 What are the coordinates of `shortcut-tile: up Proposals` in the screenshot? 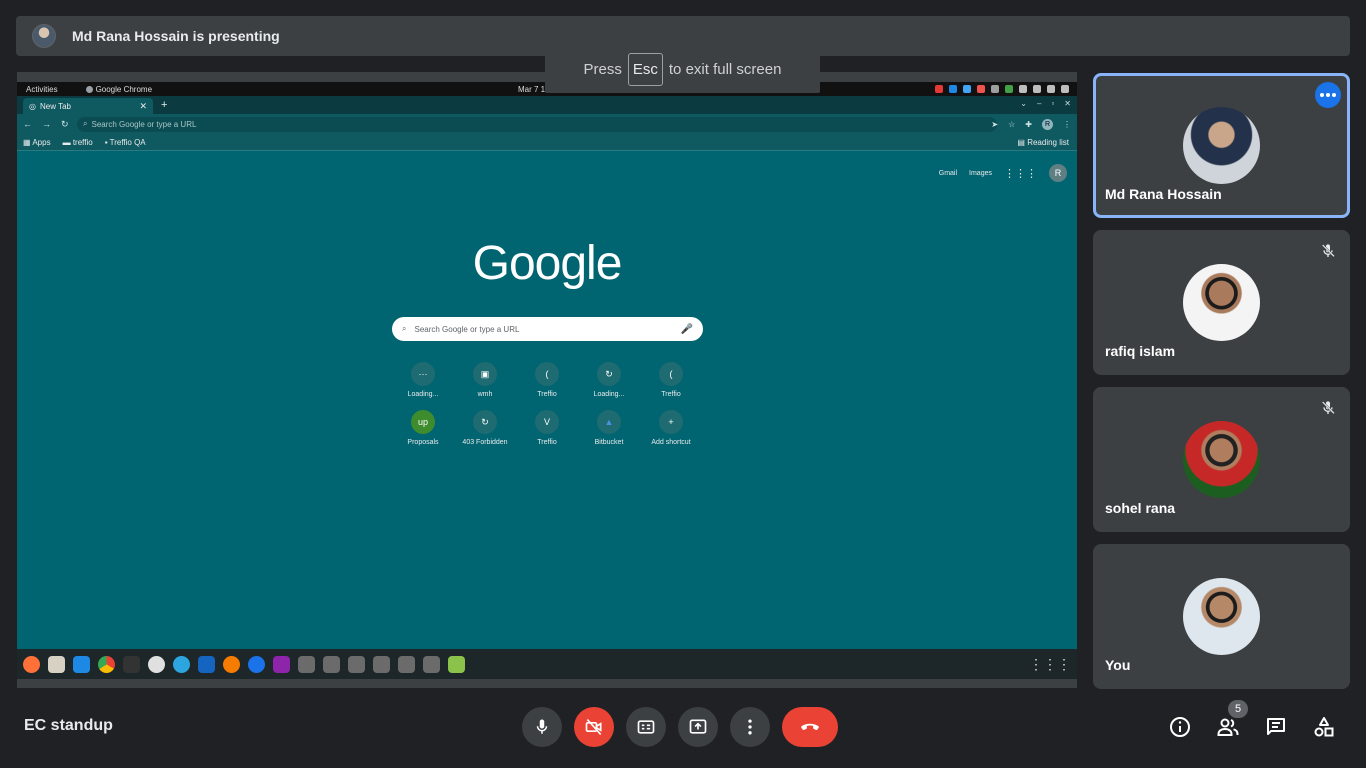 It's located at (423, 428).